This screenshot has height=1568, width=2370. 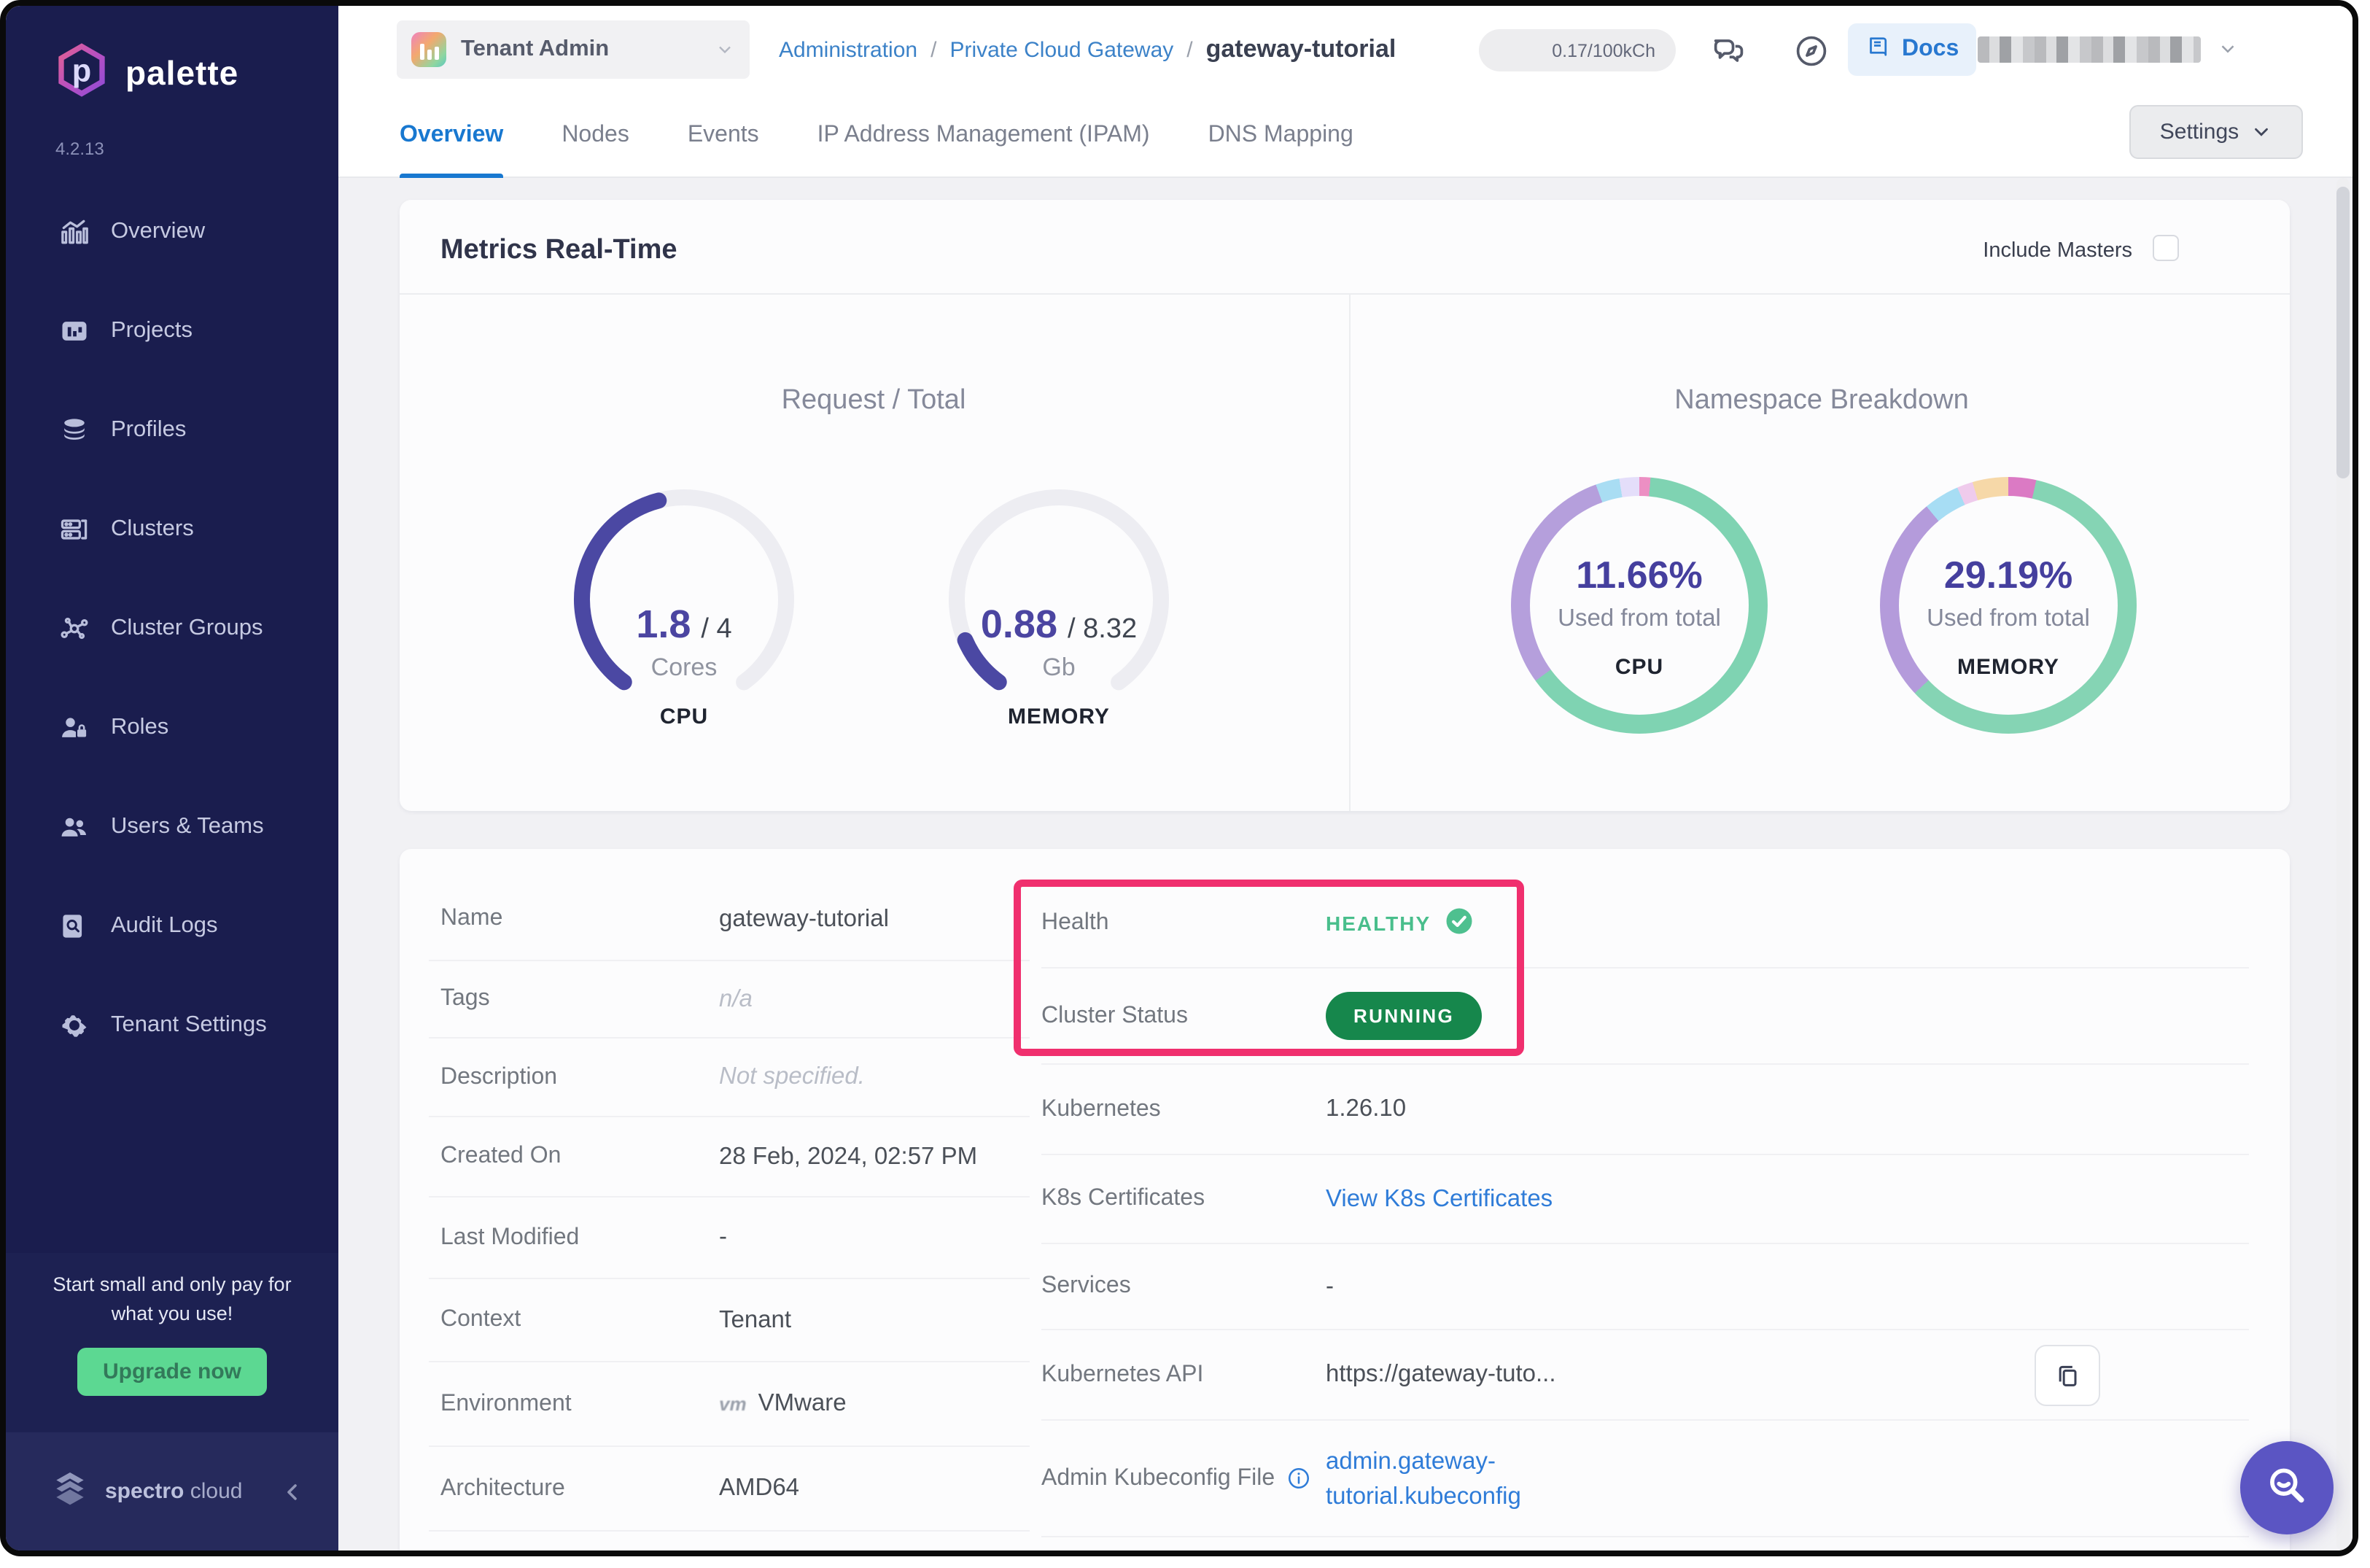 I want to click on sidebar-item-label: Clusters, so click(x=152, y=528).